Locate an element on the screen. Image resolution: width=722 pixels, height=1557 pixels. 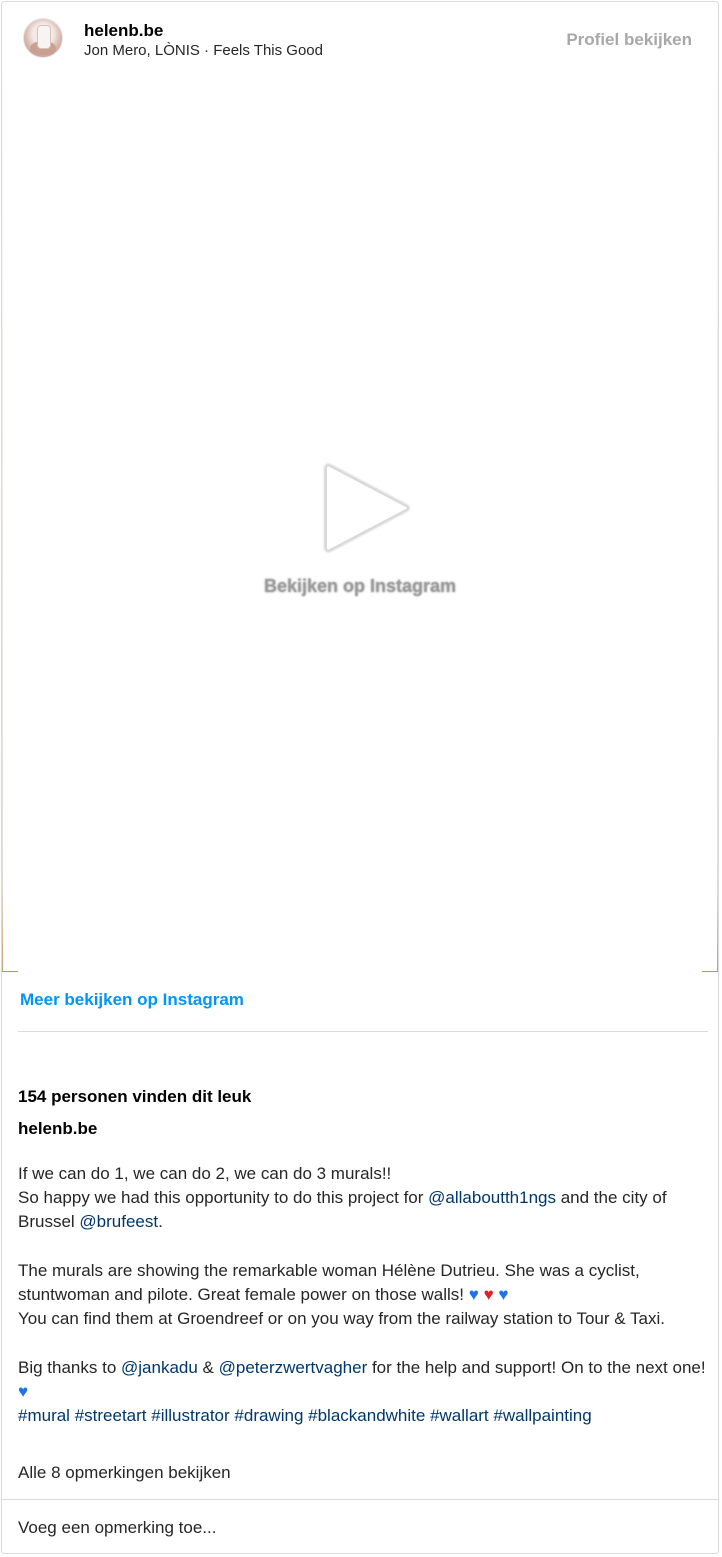
caption-text: & is located at coordinates (208, 1367).